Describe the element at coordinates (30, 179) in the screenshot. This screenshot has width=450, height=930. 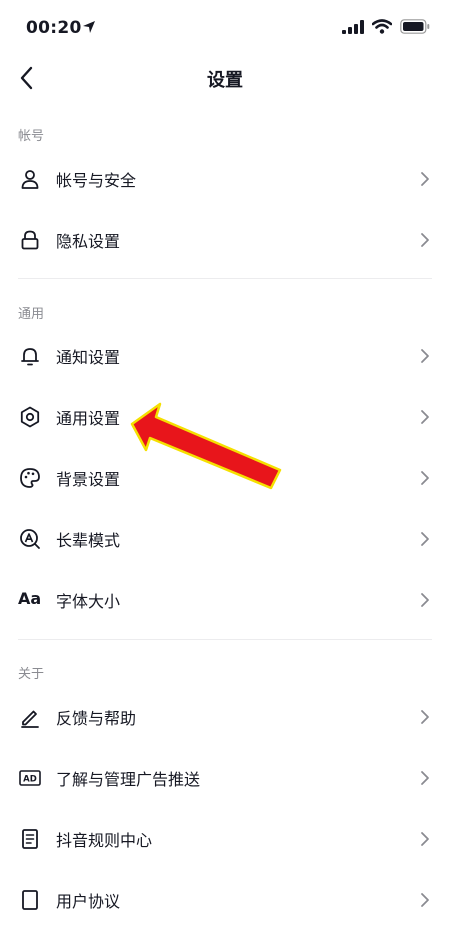
I see `user-icon` at that location.